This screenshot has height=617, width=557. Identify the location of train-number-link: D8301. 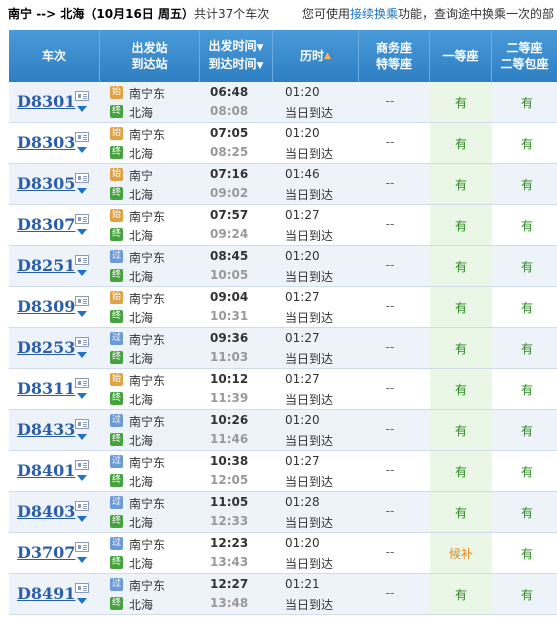
(46, 102).